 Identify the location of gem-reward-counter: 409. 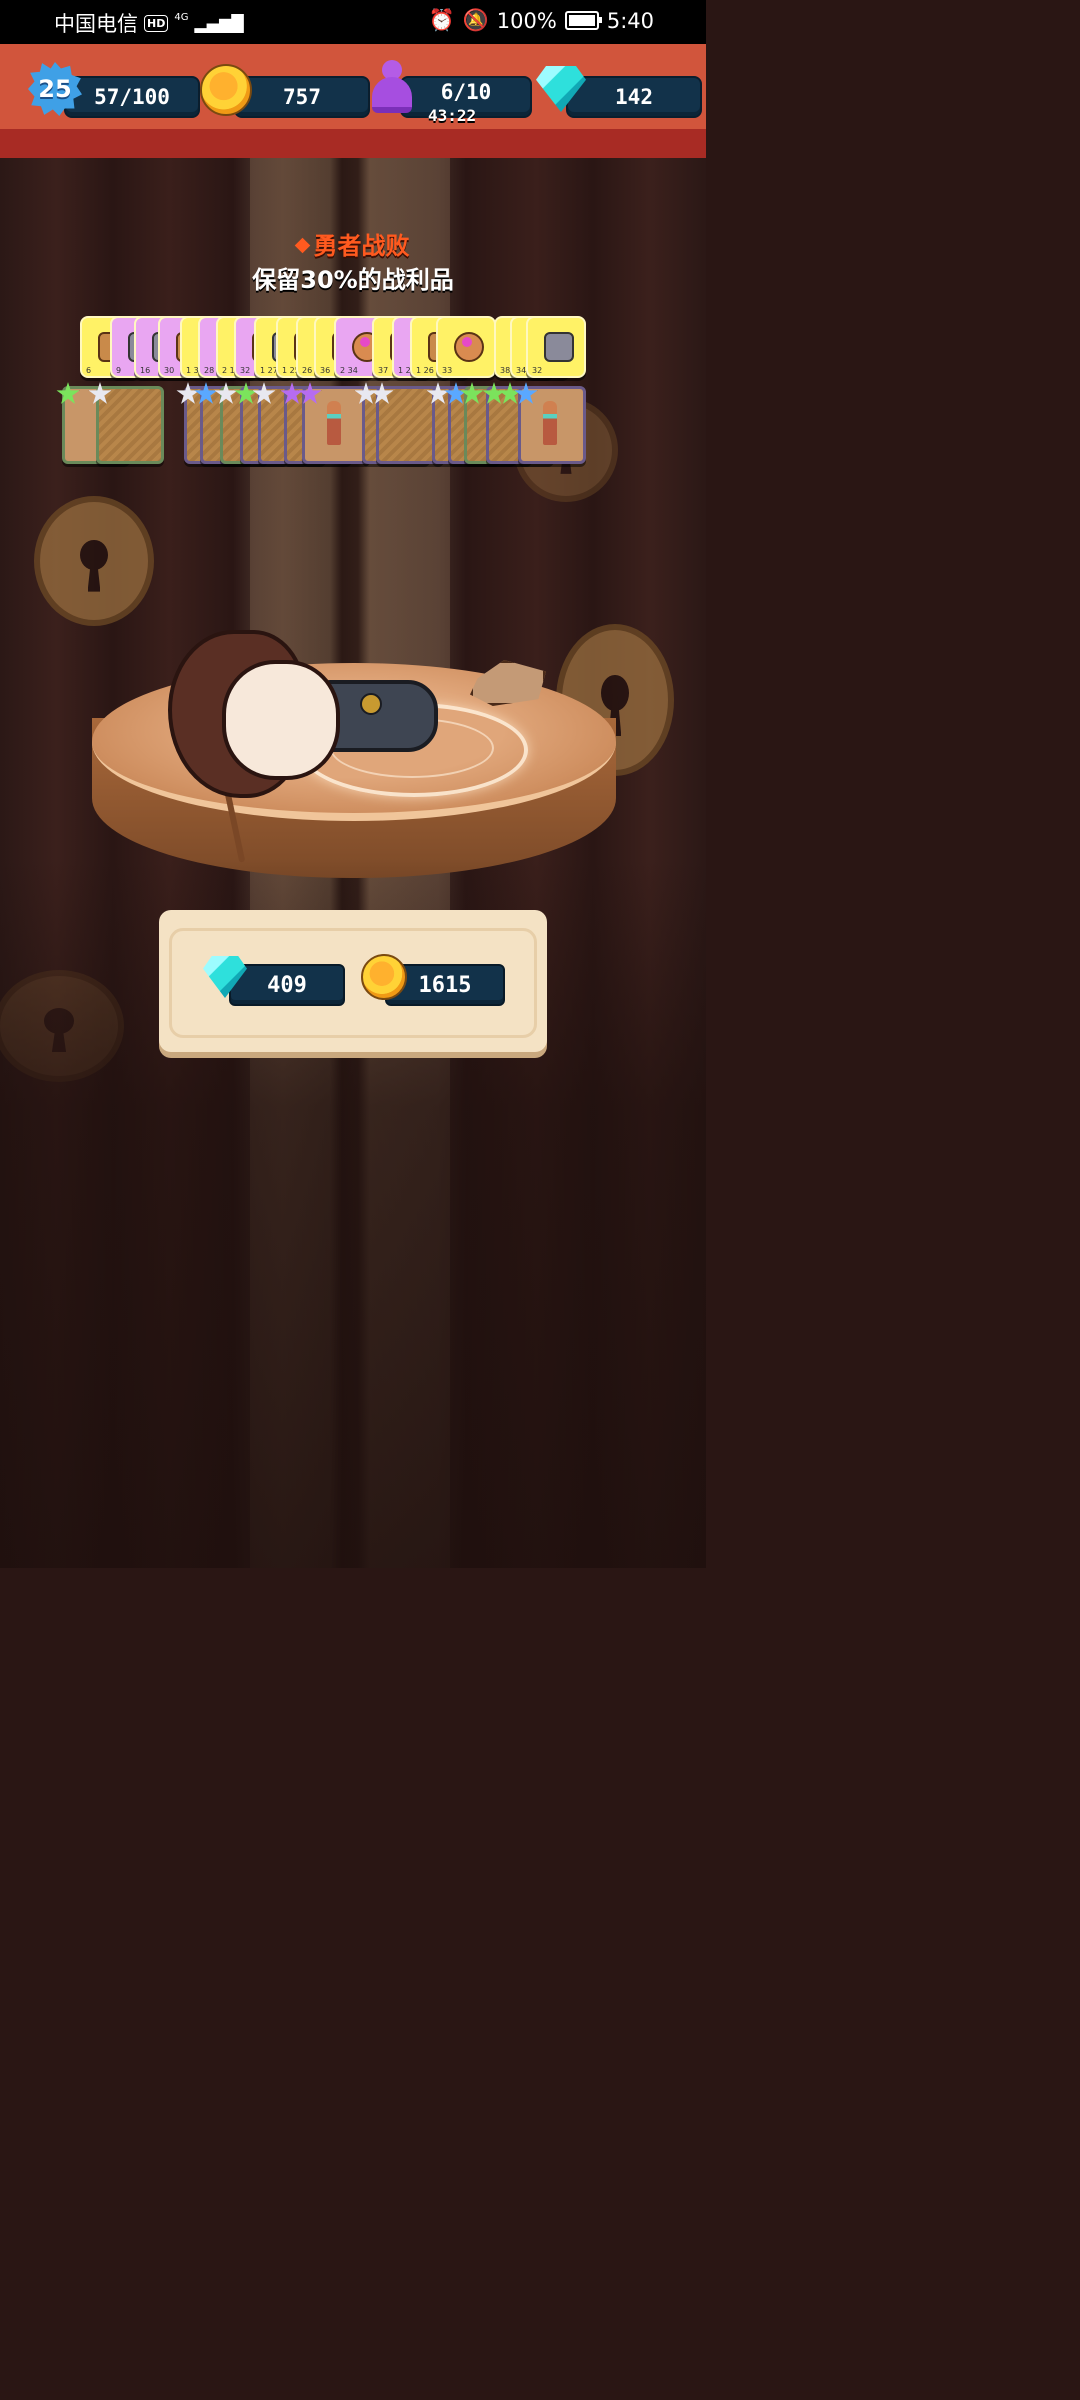
(287, 985).